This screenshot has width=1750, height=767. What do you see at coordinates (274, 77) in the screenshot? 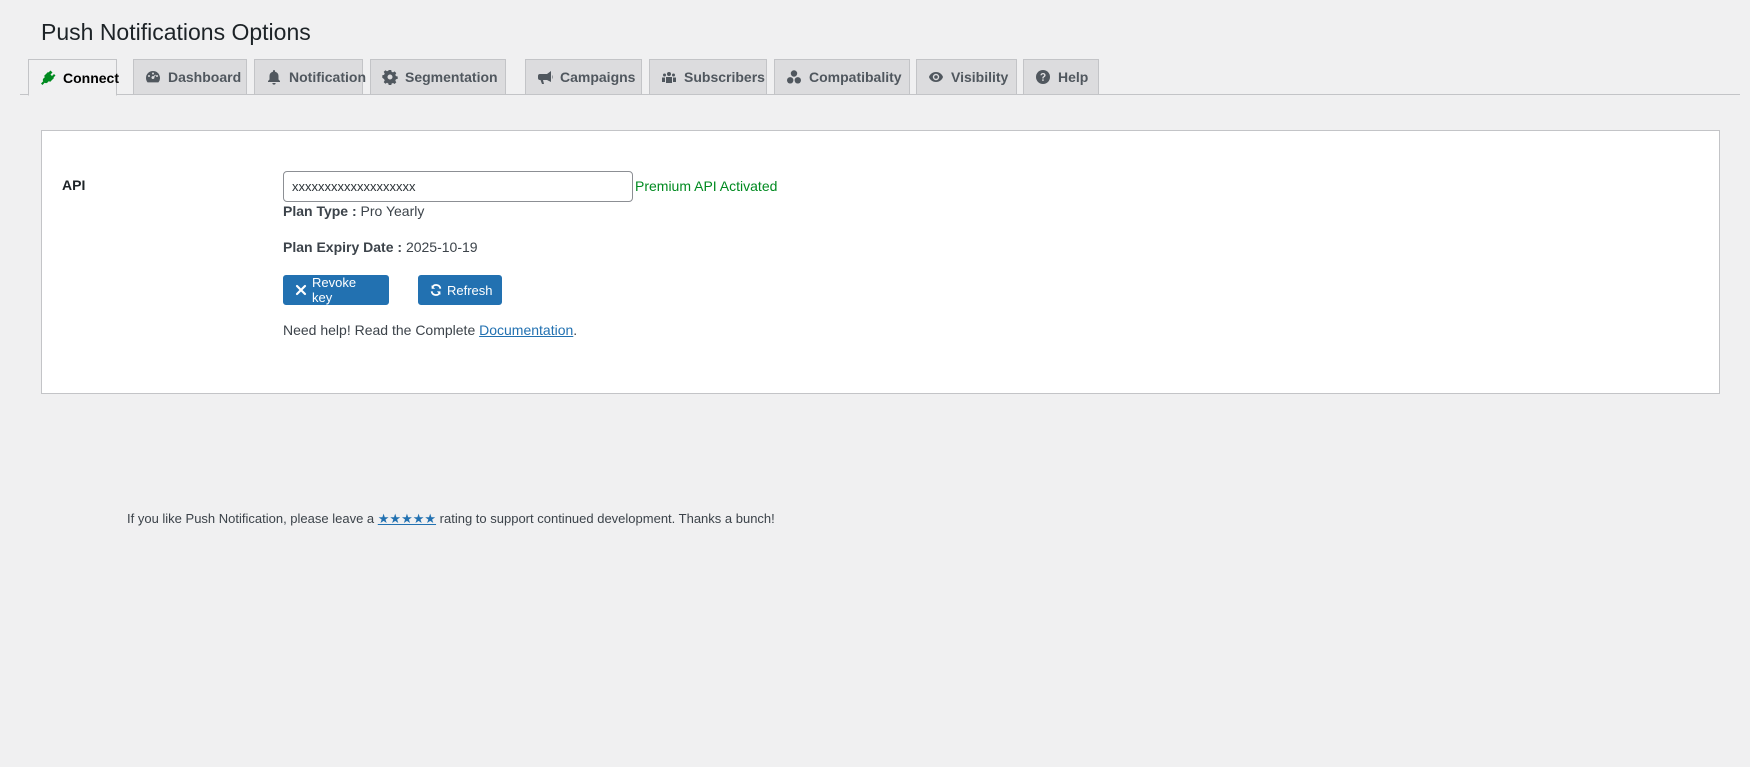
I see `bell-icon` at bounding box center [274, 77].